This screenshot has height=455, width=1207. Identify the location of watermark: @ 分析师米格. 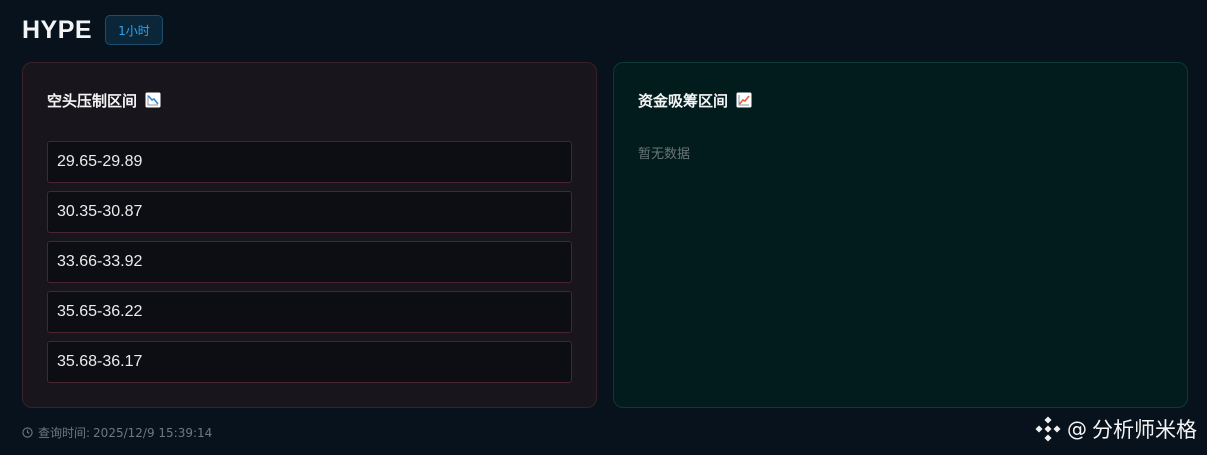
(1116, 429).